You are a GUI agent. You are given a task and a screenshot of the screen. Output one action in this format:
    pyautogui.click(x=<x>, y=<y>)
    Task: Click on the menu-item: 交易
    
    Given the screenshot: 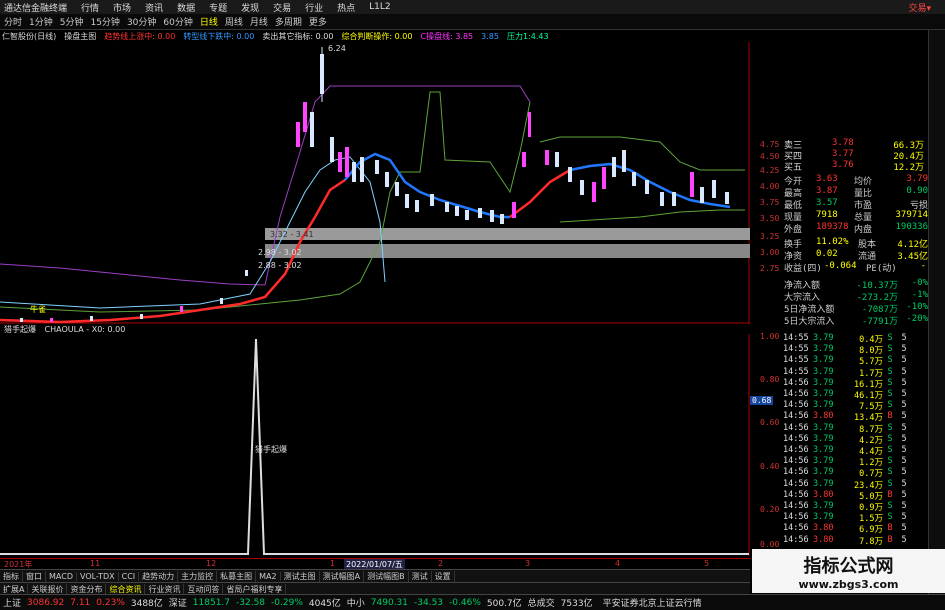 What is the action you would take?
    pyautogui.click(x=282, y=7)
    